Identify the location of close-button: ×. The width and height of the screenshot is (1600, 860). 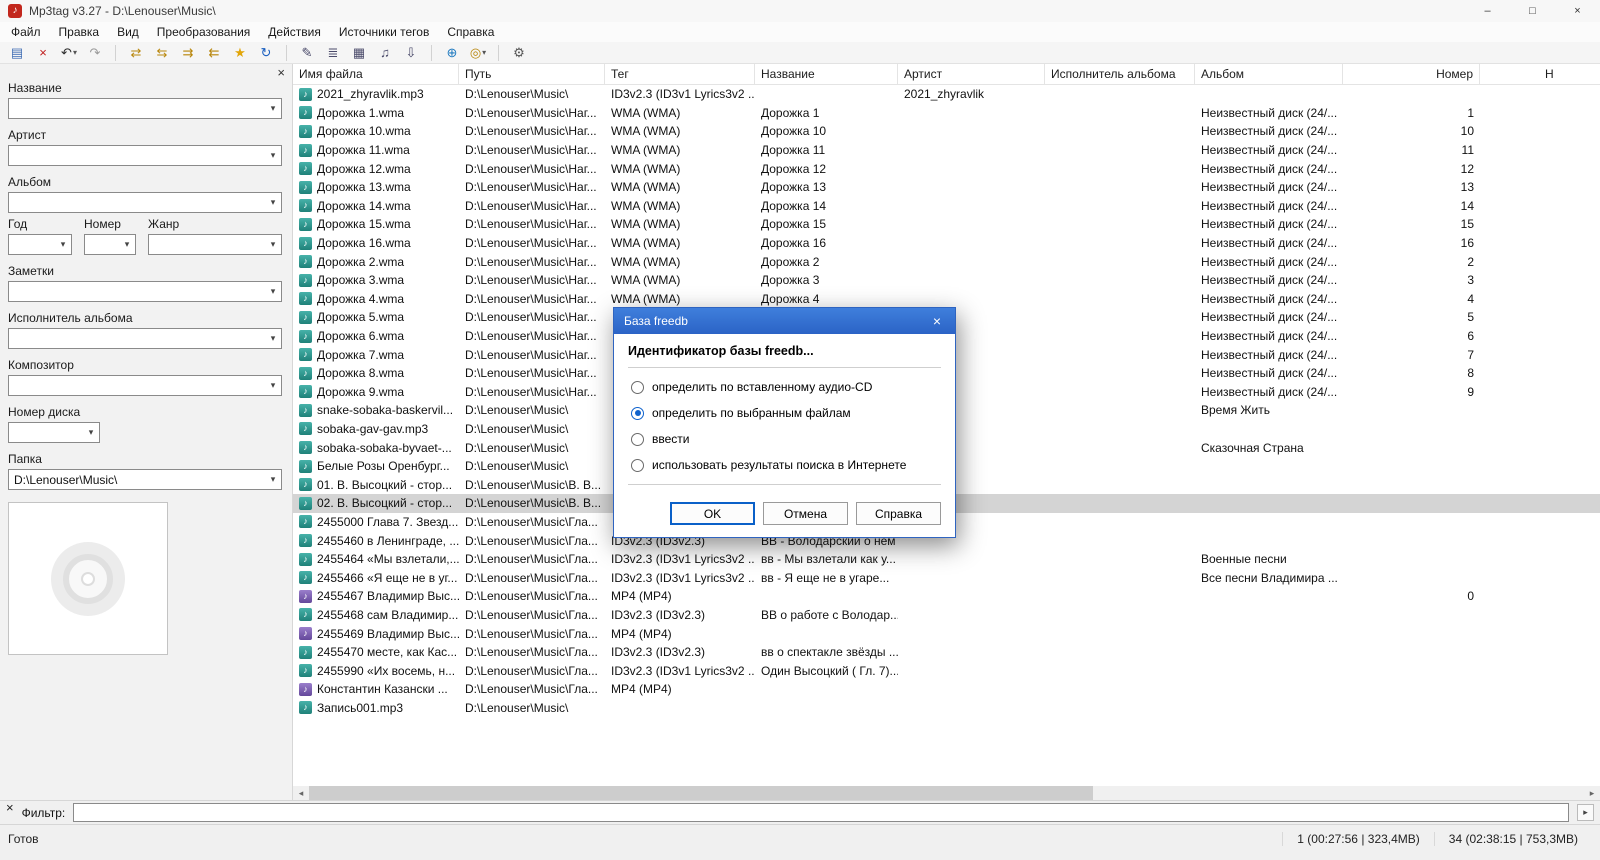
(1577, 11).